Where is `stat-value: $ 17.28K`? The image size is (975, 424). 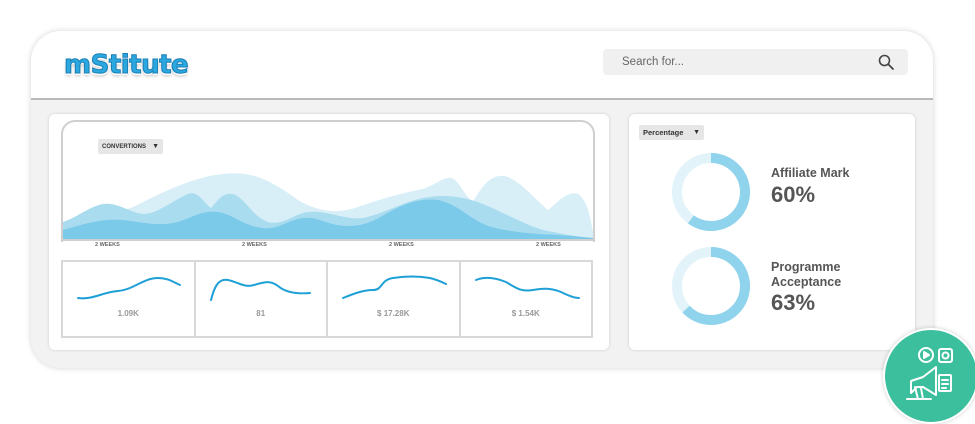 stat-value: $ 17.28K is located at coordinates (393, 313).